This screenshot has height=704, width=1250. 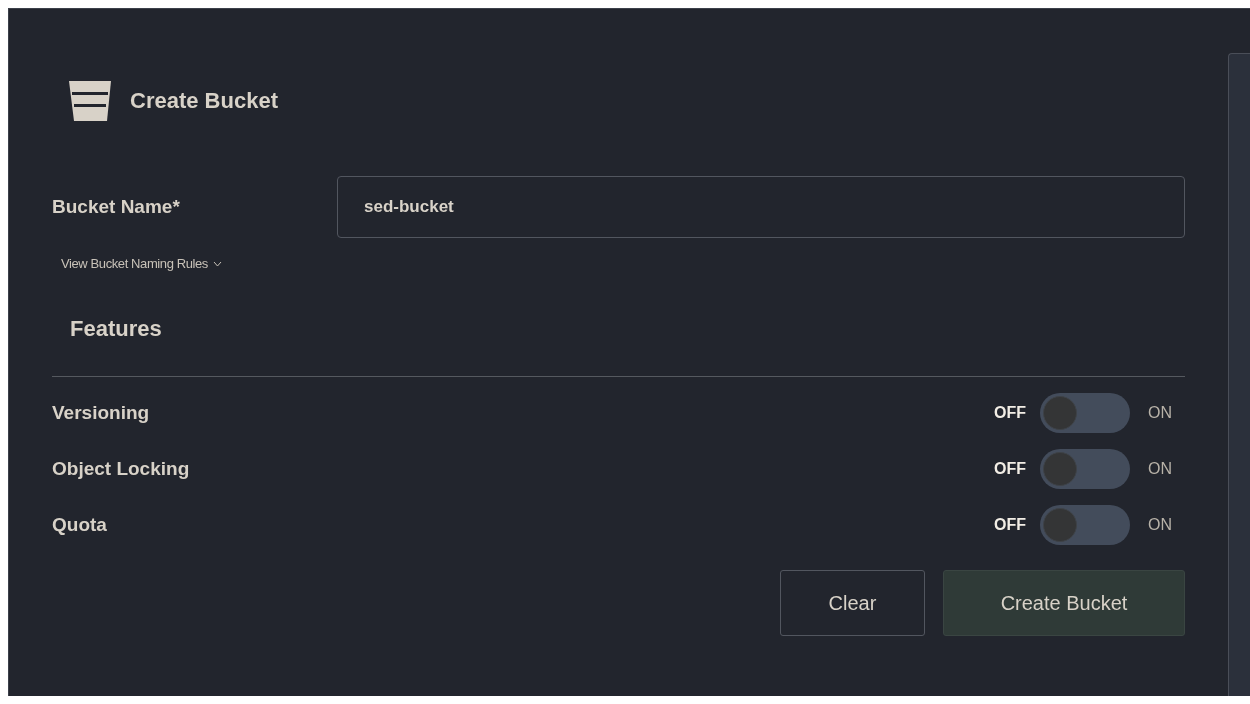 I want to click on naming-rules-link: View Bucket Naming Rules, so click(x=141, y=263).